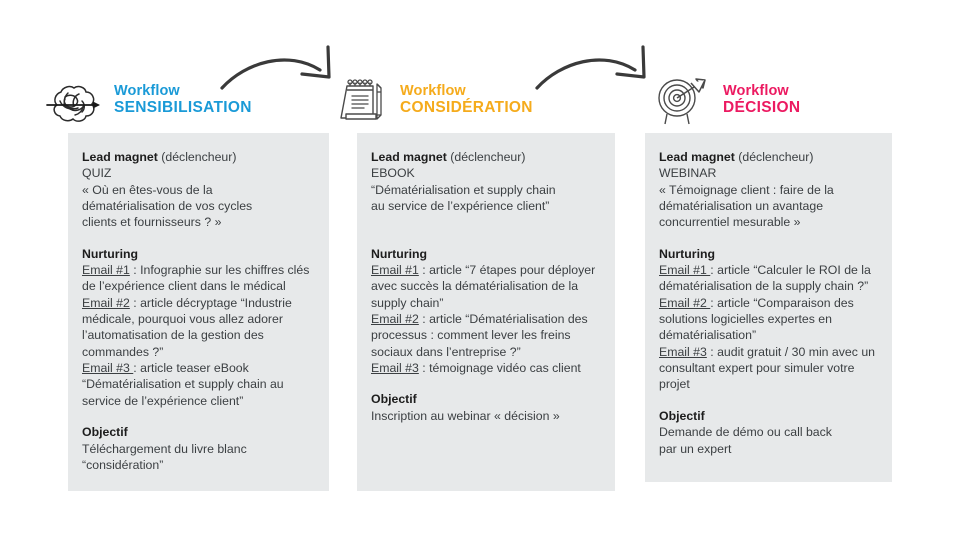 The width and height of the screenshot is (960, 540). What do you see at coordinates (463, 189) in the screenshot?
I see `block-line: “Dématérialisation et supply chain` at bounding box center [463, 189].